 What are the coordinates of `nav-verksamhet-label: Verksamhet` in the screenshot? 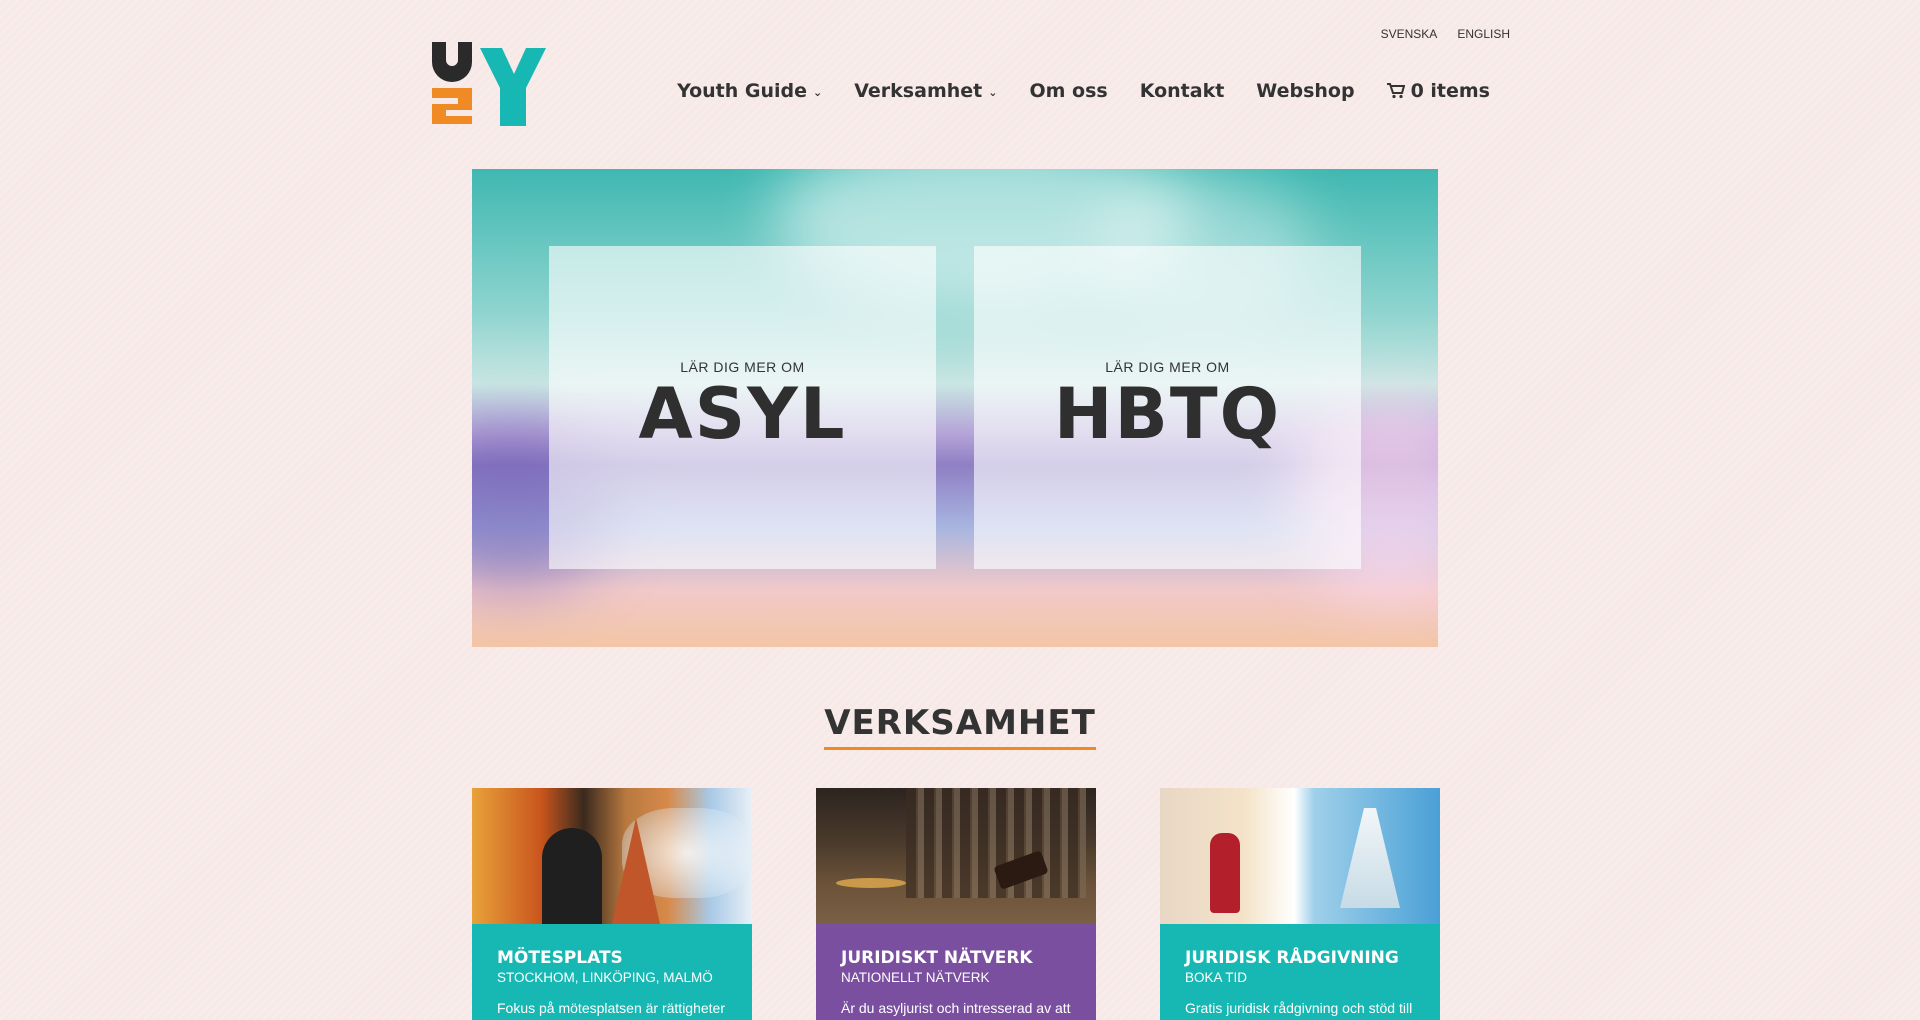 It's located at (918, 91).